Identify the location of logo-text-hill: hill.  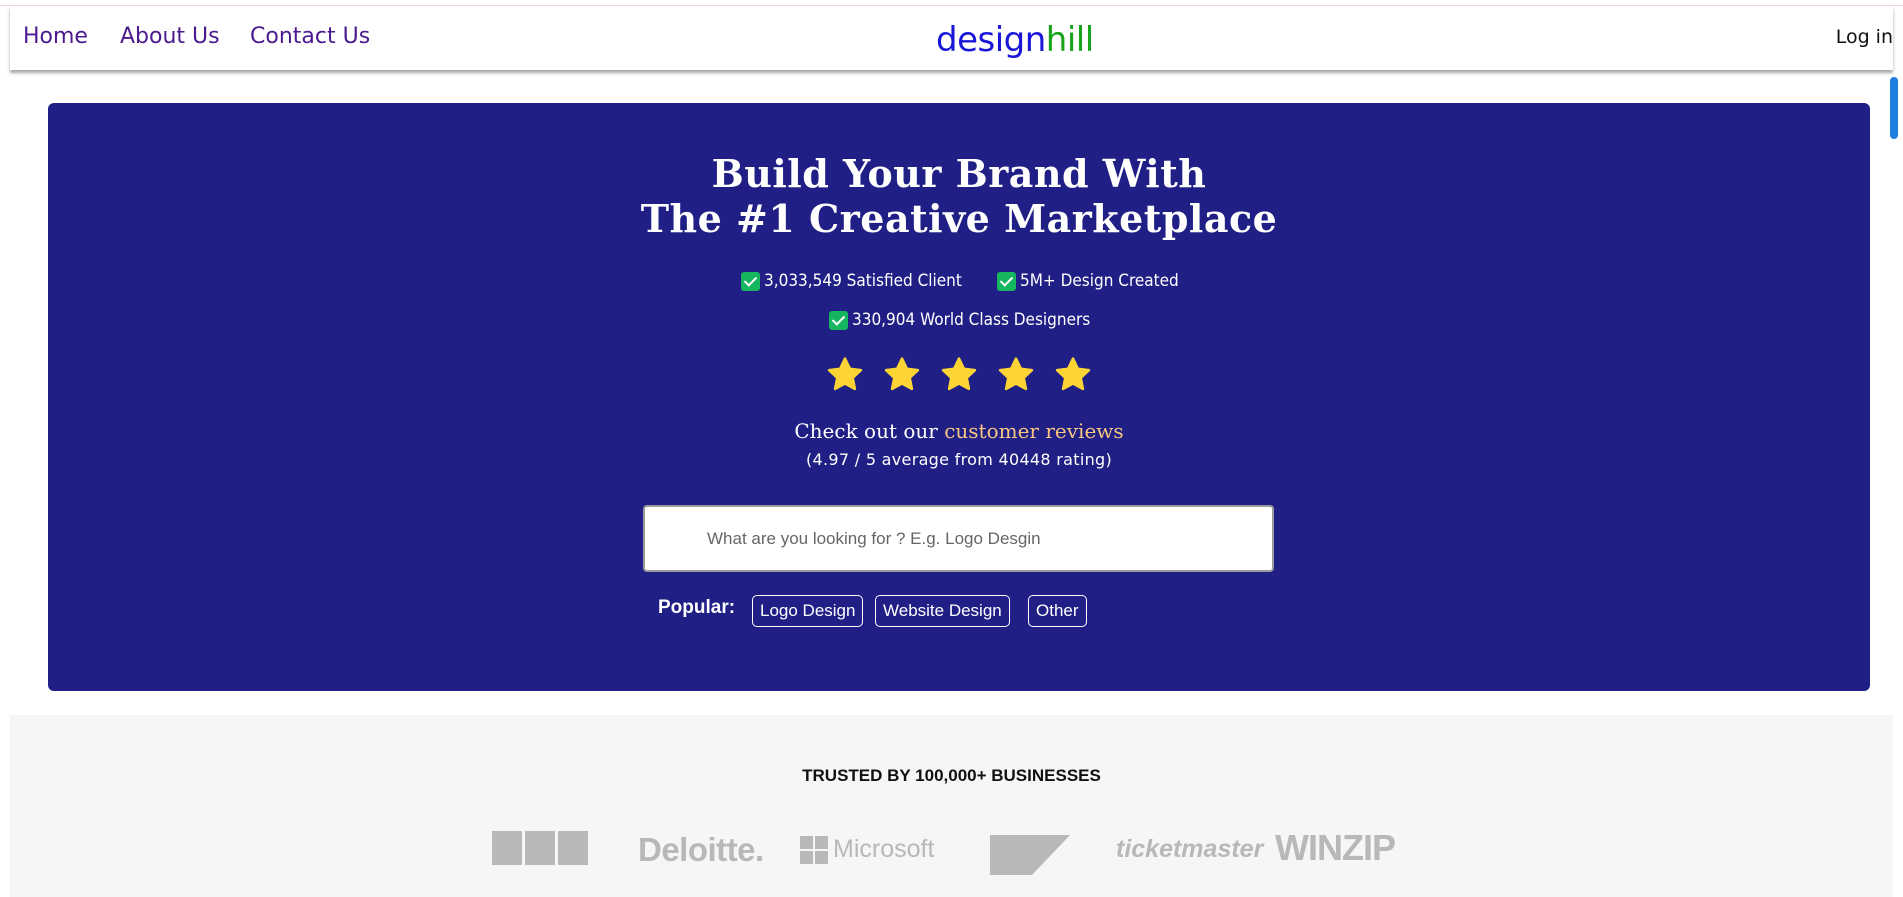
(1069, 40).